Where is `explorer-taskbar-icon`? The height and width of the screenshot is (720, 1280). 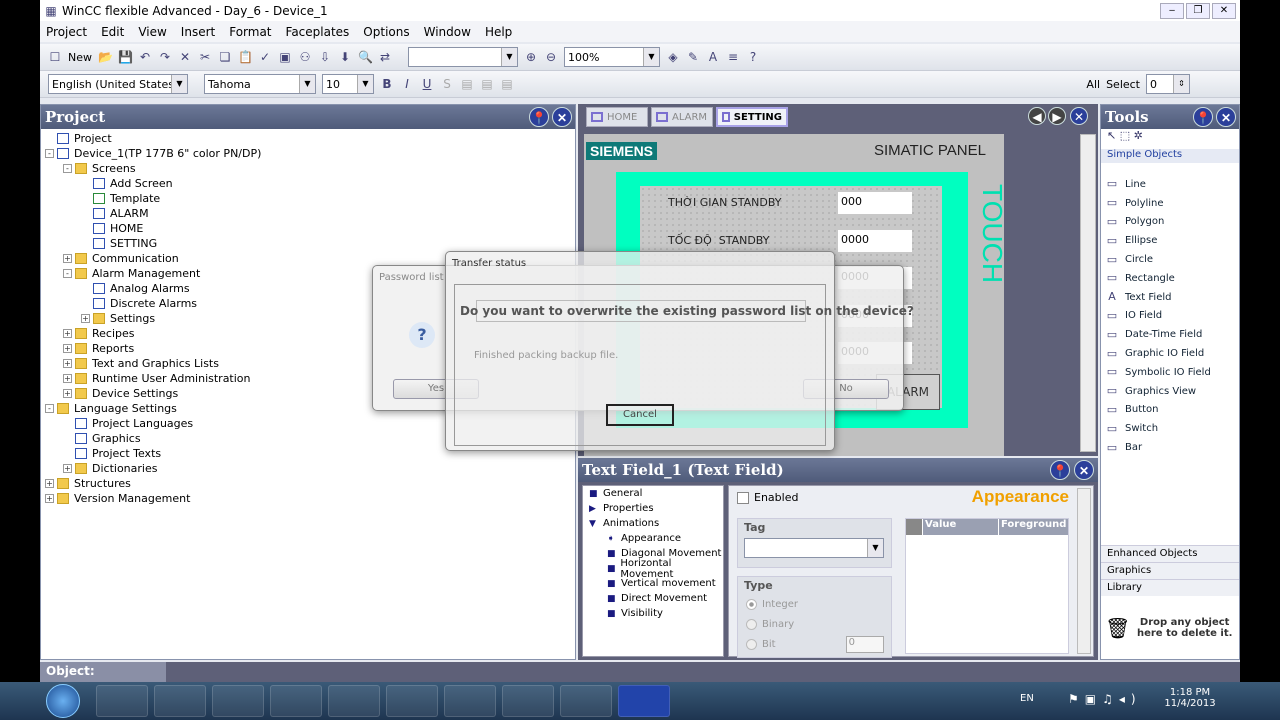 explorer-taskbar-icon is located at coordinates (238, 701).